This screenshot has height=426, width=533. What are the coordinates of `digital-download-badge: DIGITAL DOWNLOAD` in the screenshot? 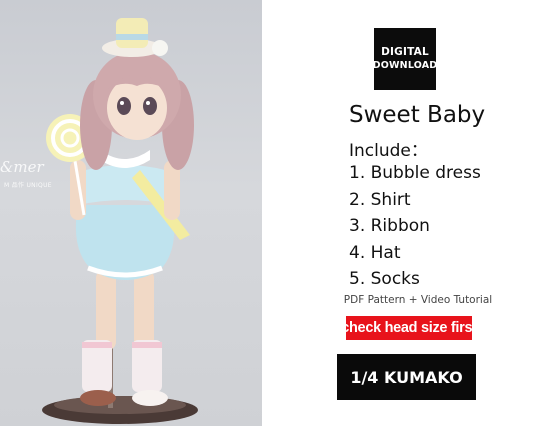 It's located at (405, 59).